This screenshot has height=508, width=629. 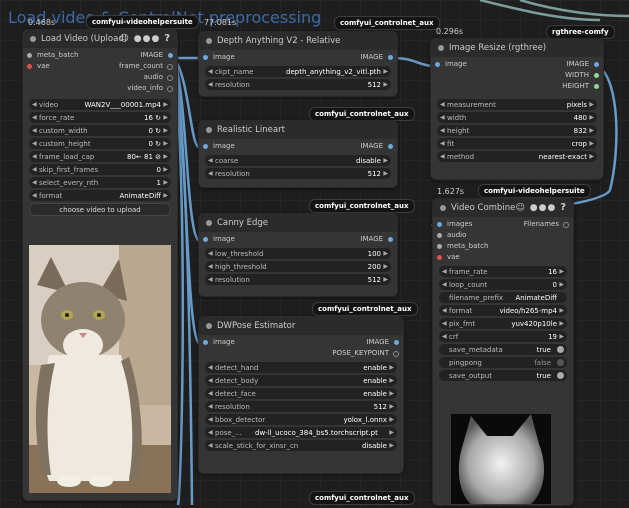 I want to click on combine-header: Video Combine ☺ ●●● ?, so click(x=503, y=208).